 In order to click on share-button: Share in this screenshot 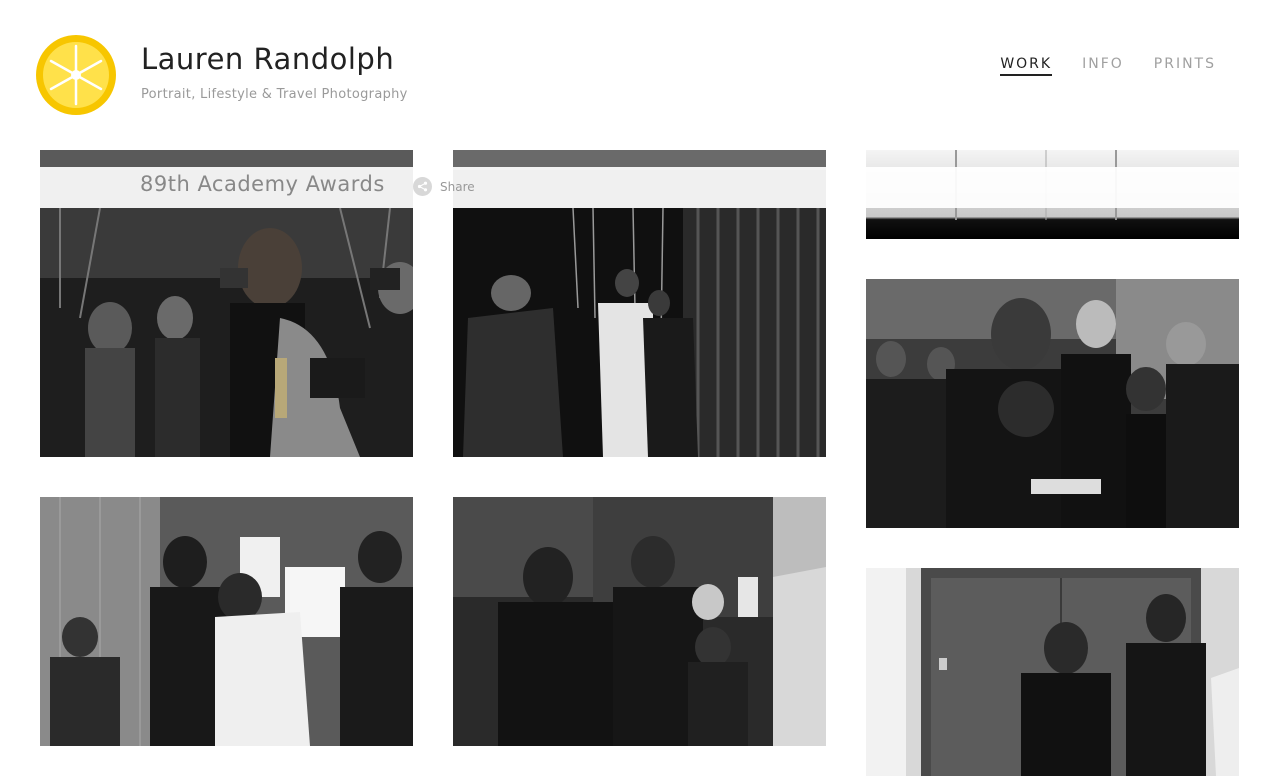, I will do `click(444, 186)`.